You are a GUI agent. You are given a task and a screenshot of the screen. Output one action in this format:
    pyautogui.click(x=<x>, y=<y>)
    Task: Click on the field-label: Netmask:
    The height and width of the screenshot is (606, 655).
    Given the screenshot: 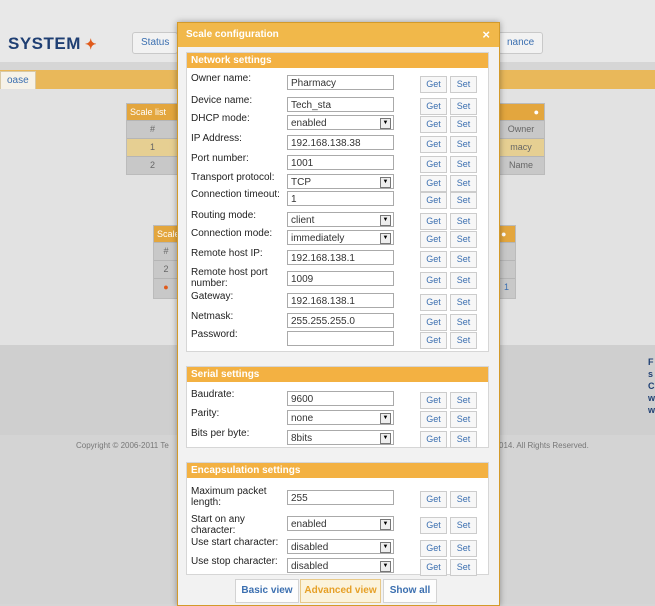 What is the action you would take?
    pyautogui.click(x=212, y=316)
    